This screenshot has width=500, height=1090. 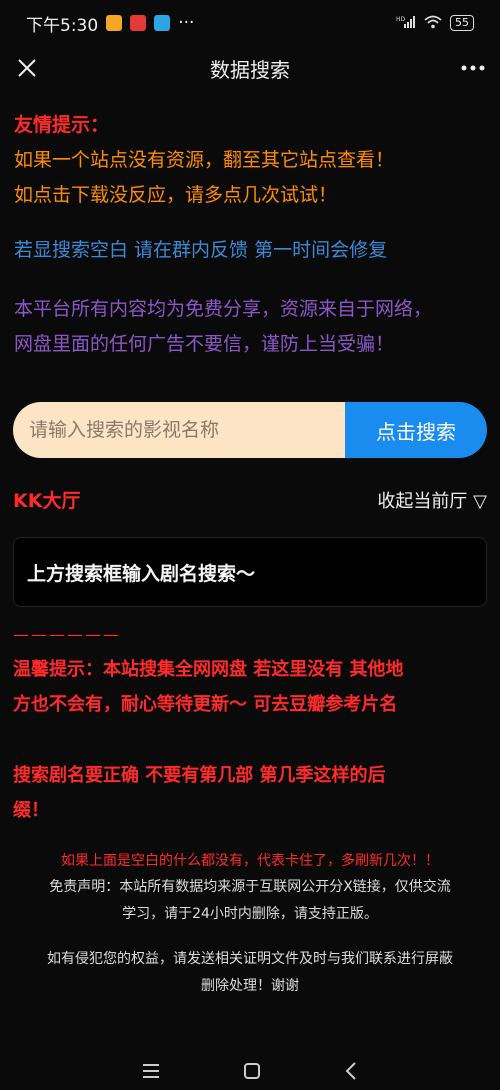 What do you see at coordinates (204, 344) in the screenshot?
I see `warning-notice: 网盘里面的任何广告不要信，谨防上当受骗！` at bounding box center [204, 344].